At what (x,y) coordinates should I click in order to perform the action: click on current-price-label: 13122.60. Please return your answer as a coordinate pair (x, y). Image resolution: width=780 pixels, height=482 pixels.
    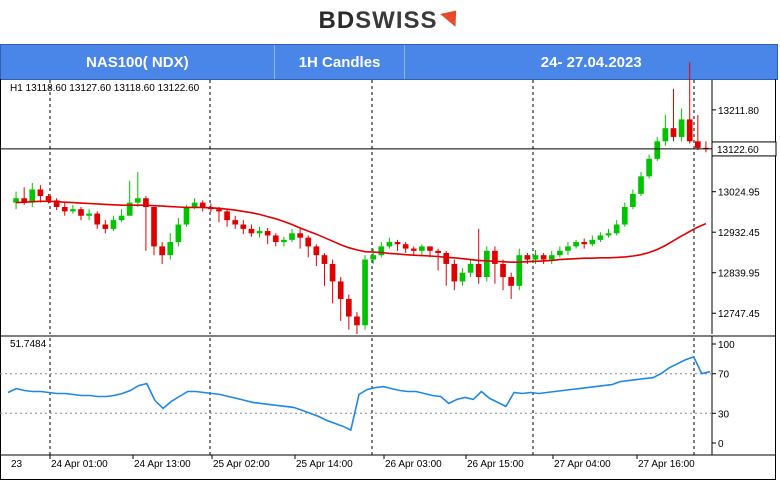
    Looking at the image, I should click on (738, 150).